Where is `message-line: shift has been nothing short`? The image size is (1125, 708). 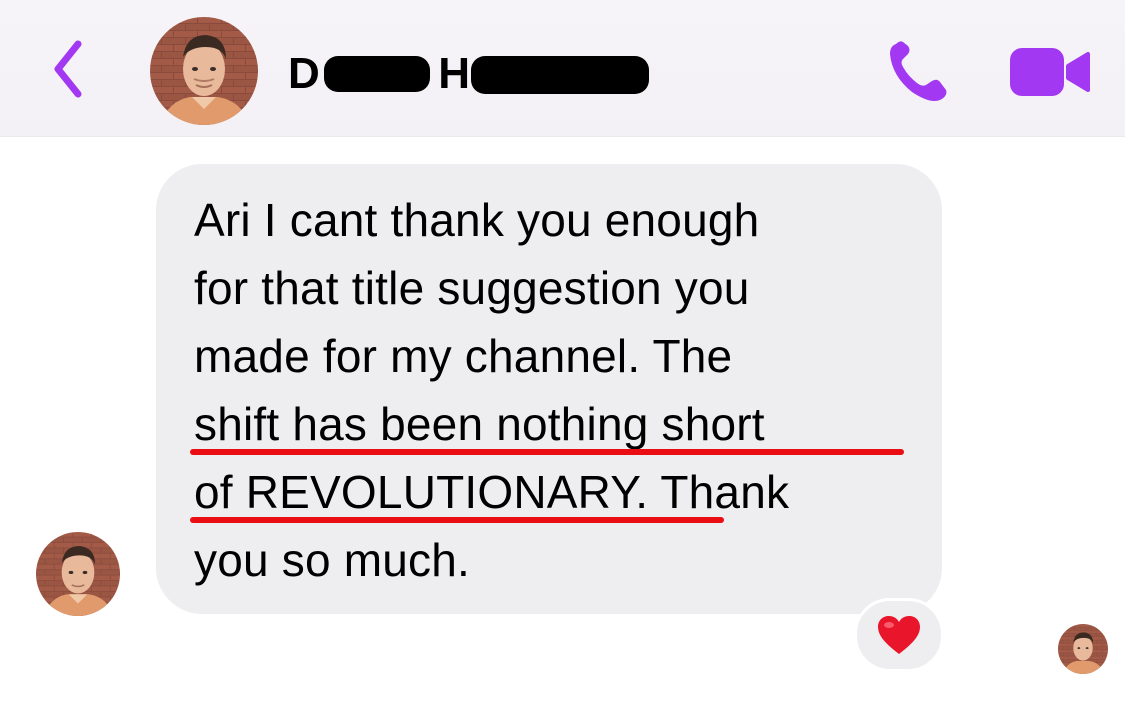 message-line: shift has been nothing short is located at coordinates (479, 424).